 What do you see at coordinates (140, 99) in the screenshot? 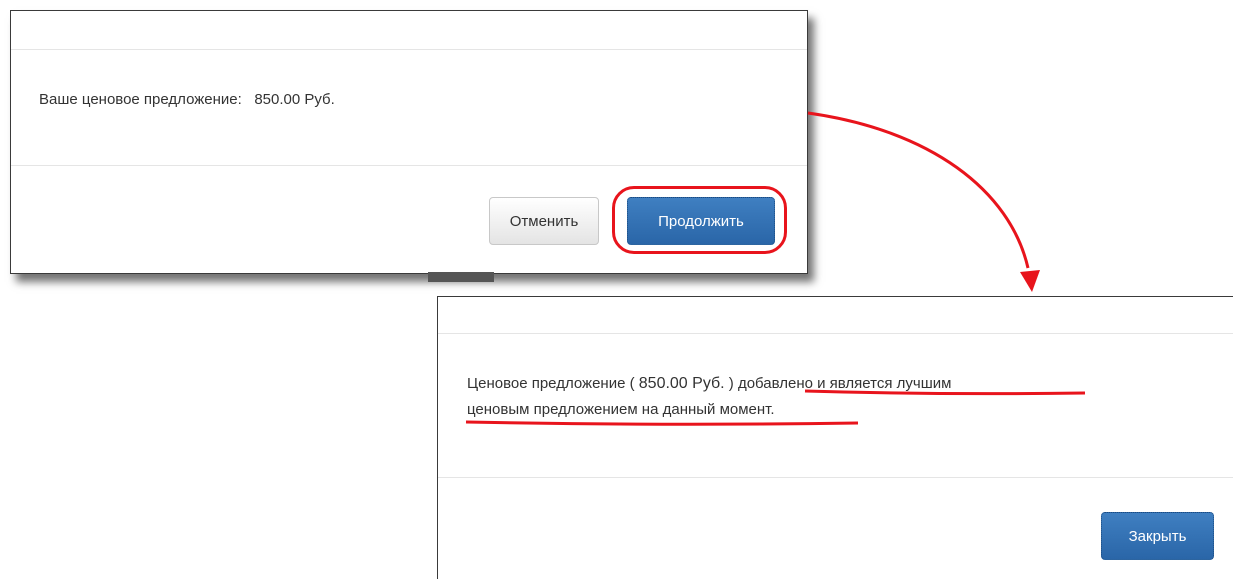
I see `offer-label: Ваше ценовое предложение:` at bounding box center [140, 99].